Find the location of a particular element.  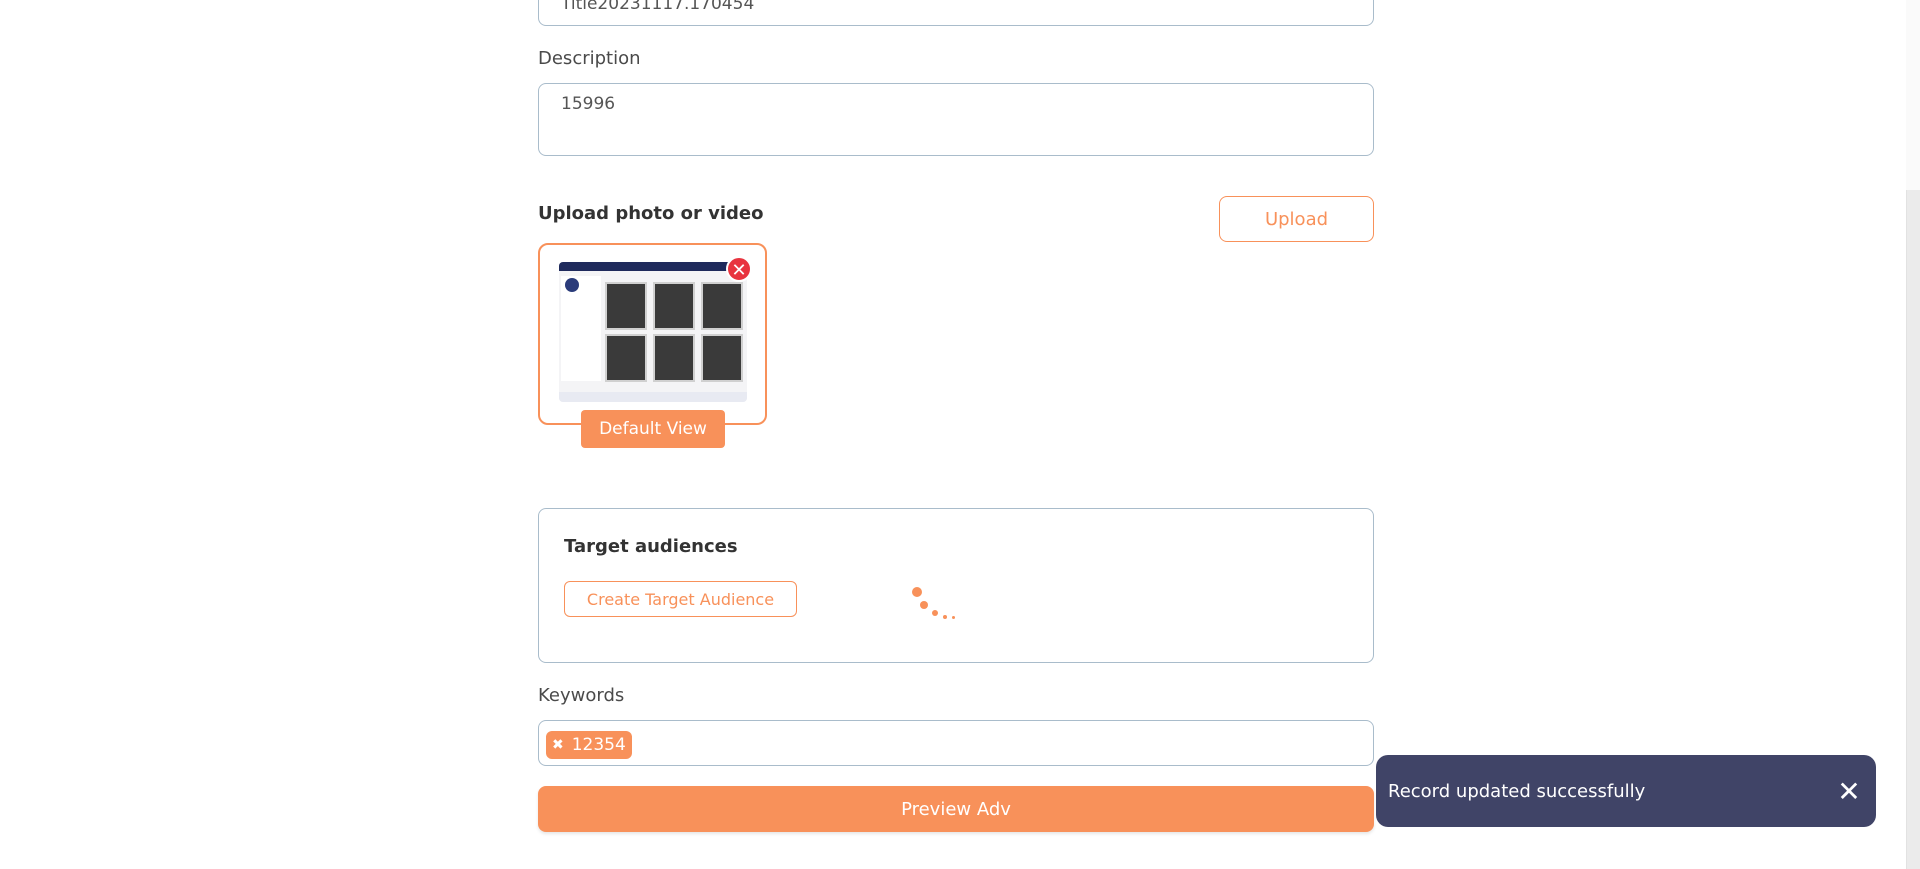

upload-button: Upload is located at coordinates (1296, 219).